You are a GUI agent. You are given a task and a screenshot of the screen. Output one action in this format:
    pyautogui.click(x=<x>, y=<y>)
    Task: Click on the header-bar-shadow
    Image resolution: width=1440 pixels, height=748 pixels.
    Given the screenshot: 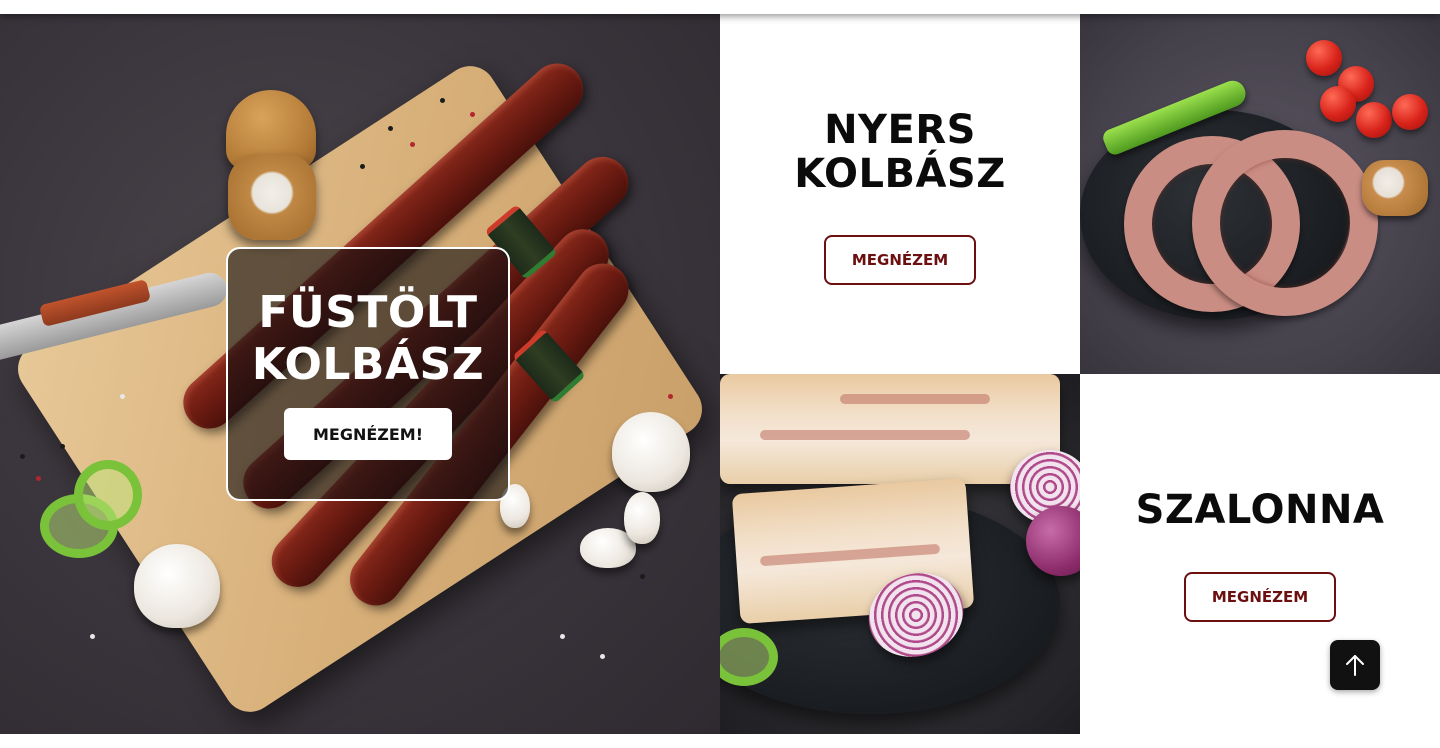 What is the action you would take?
    pyautogui.click(x=720, y=7)
    